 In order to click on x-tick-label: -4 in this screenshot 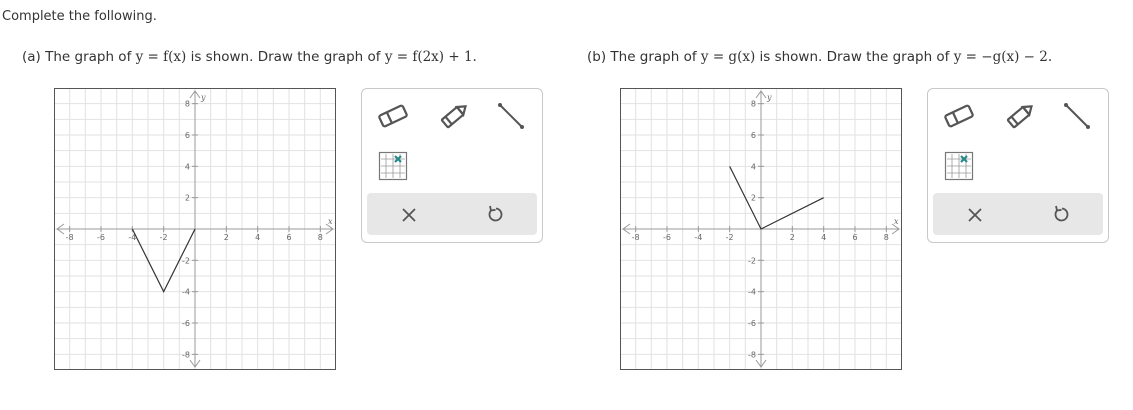, I will do `click(698, 237)`.